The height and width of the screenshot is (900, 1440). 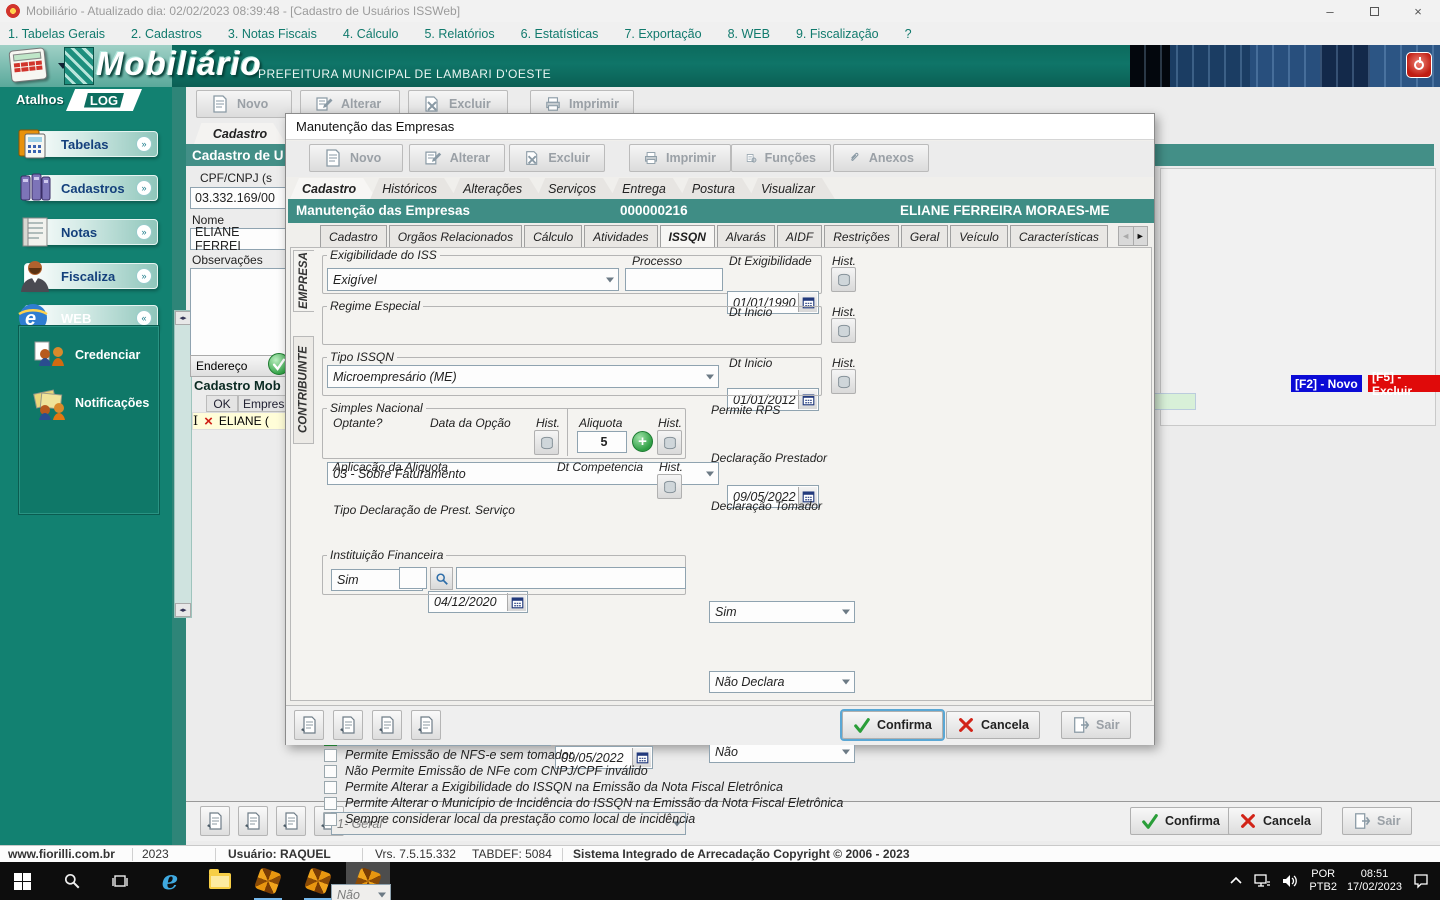 I want to click on tab-scroll-right-icon: ►, so click(x=1140, y=236).